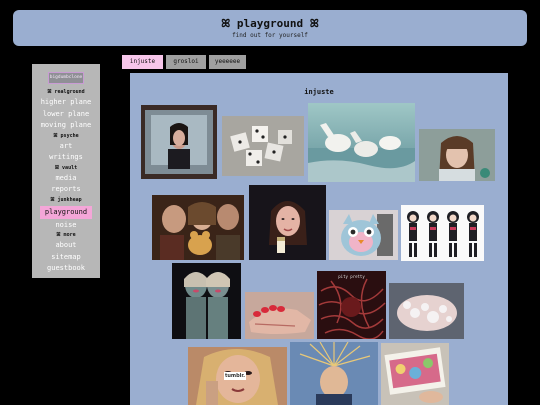  Describe the element at coordinates (66, 199) in the screenshot. I see `nav-section-junkheap: ꕤ junkheap` at that location.